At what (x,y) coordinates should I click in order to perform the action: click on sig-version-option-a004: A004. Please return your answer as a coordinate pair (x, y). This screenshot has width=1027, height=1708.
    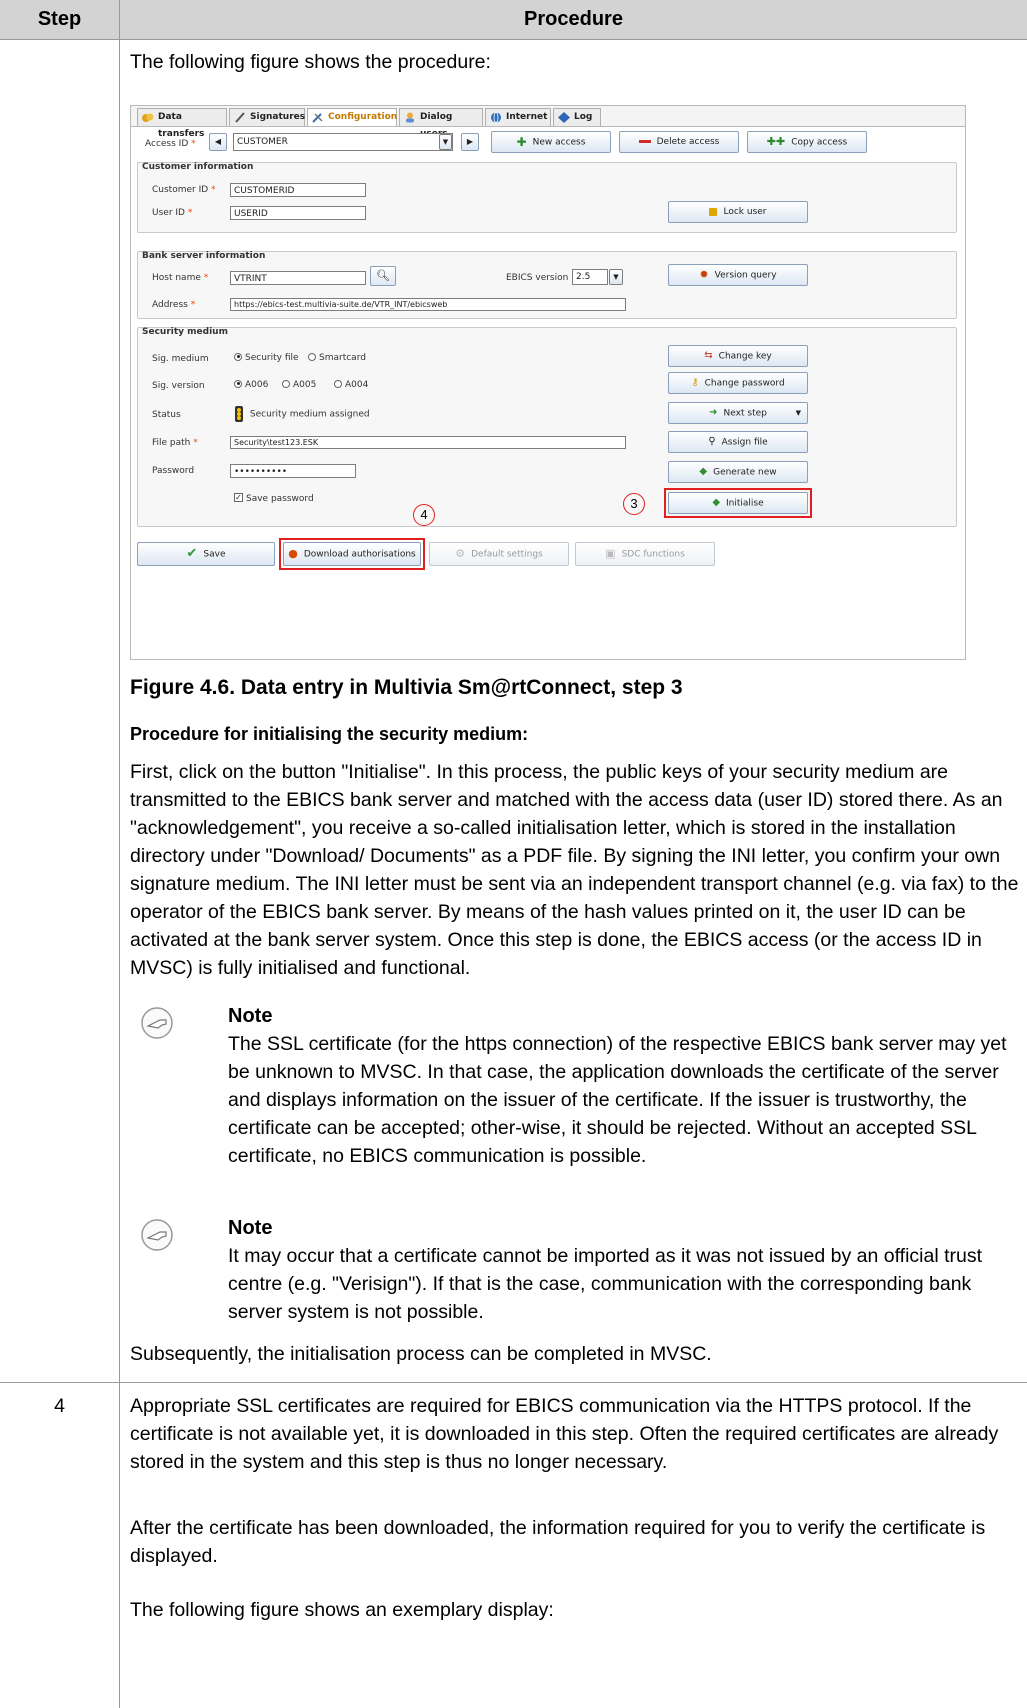
    Looking at the image, I should click on (351, 384).